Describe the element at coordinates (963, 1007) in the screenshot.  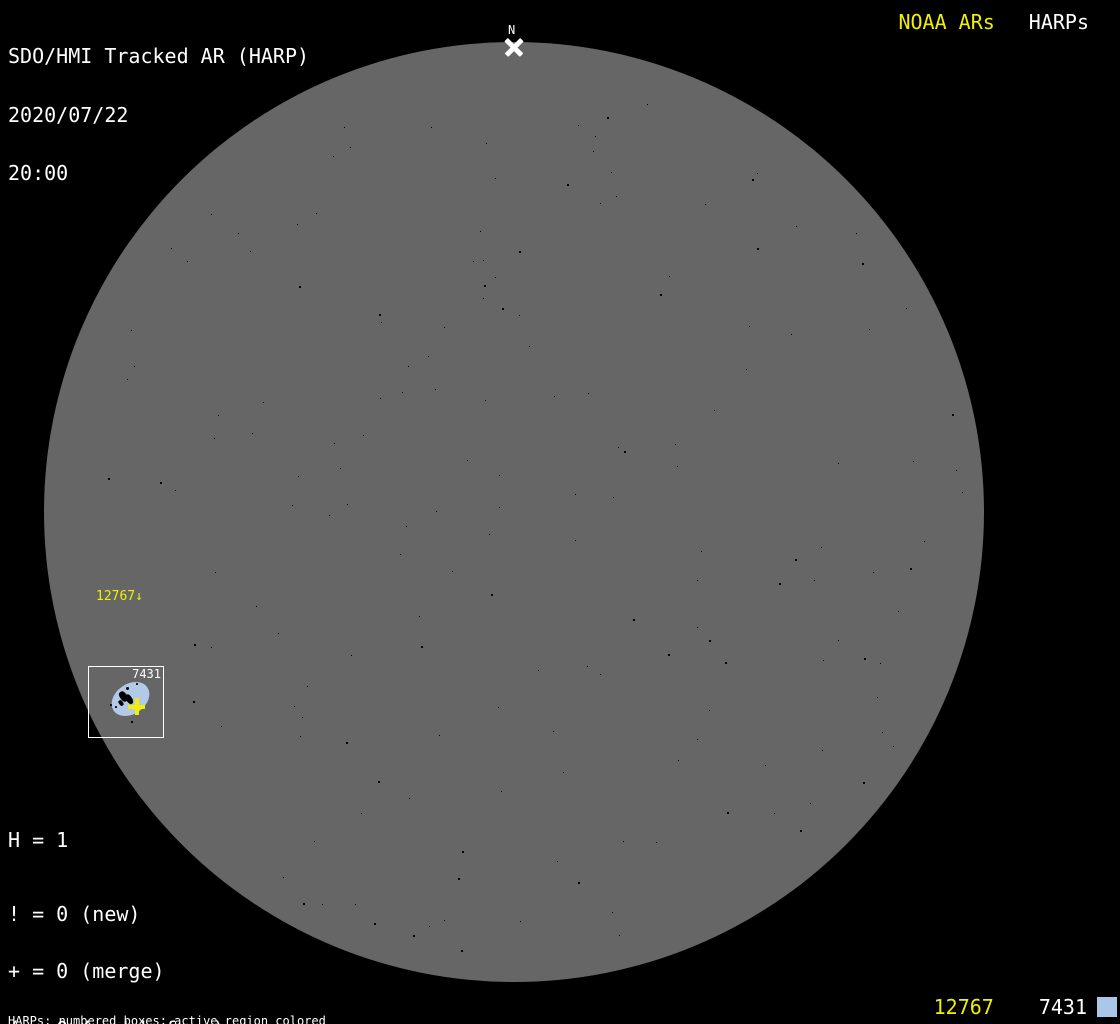
I see `footer-noaa-number: 12767` at that location.